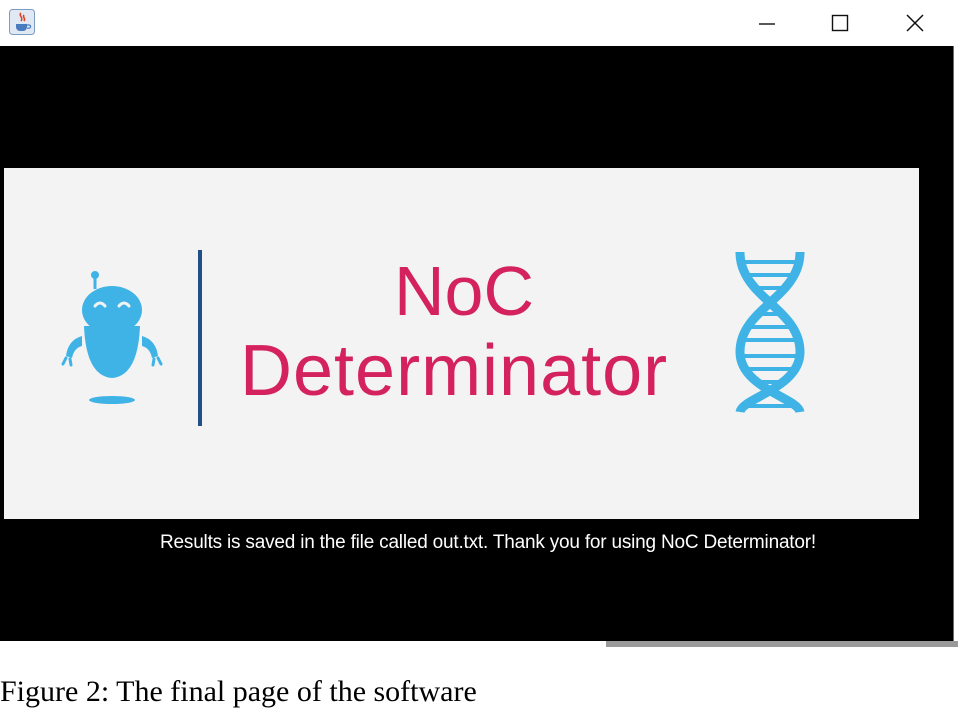 The image size is (958, 720). I want to click on robot-icon, so click(112, 337).